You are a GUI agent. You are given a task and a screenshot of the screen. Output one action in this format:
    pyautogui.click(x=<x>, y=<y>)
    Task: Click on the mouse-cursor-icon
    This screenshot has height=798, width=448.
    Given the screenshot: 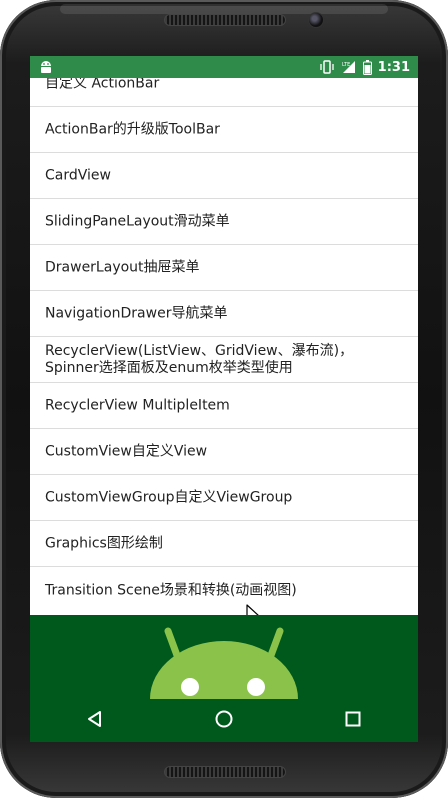 What is the action you would take?
    pyautogui.click(x=252, y=609)
    